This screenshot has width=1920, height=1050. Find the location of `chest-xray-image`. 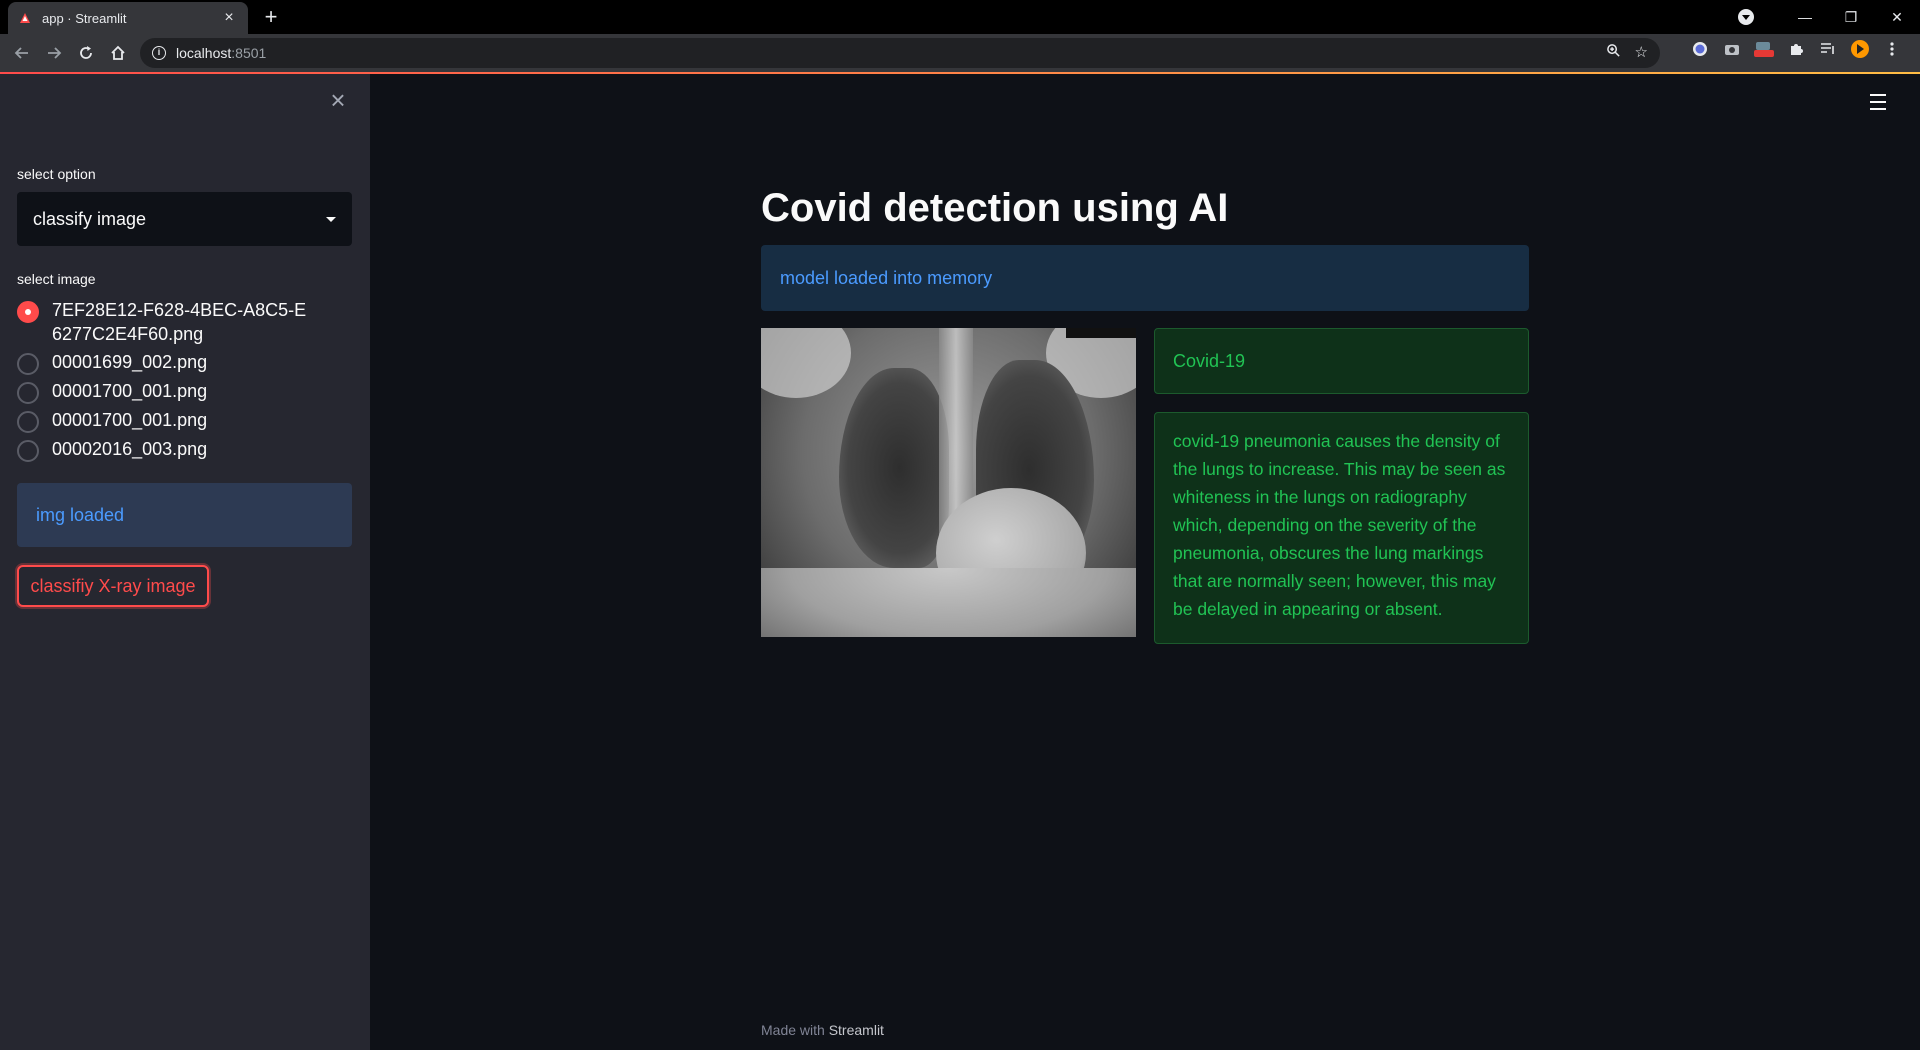

chest-xray-image is located at coordinates (948, 482).